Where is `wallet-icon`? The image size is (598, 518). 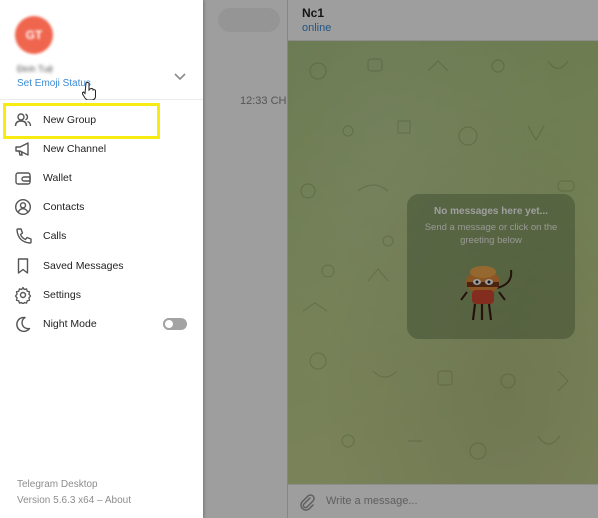 wallet-icon is located at coordinates (23, 178).